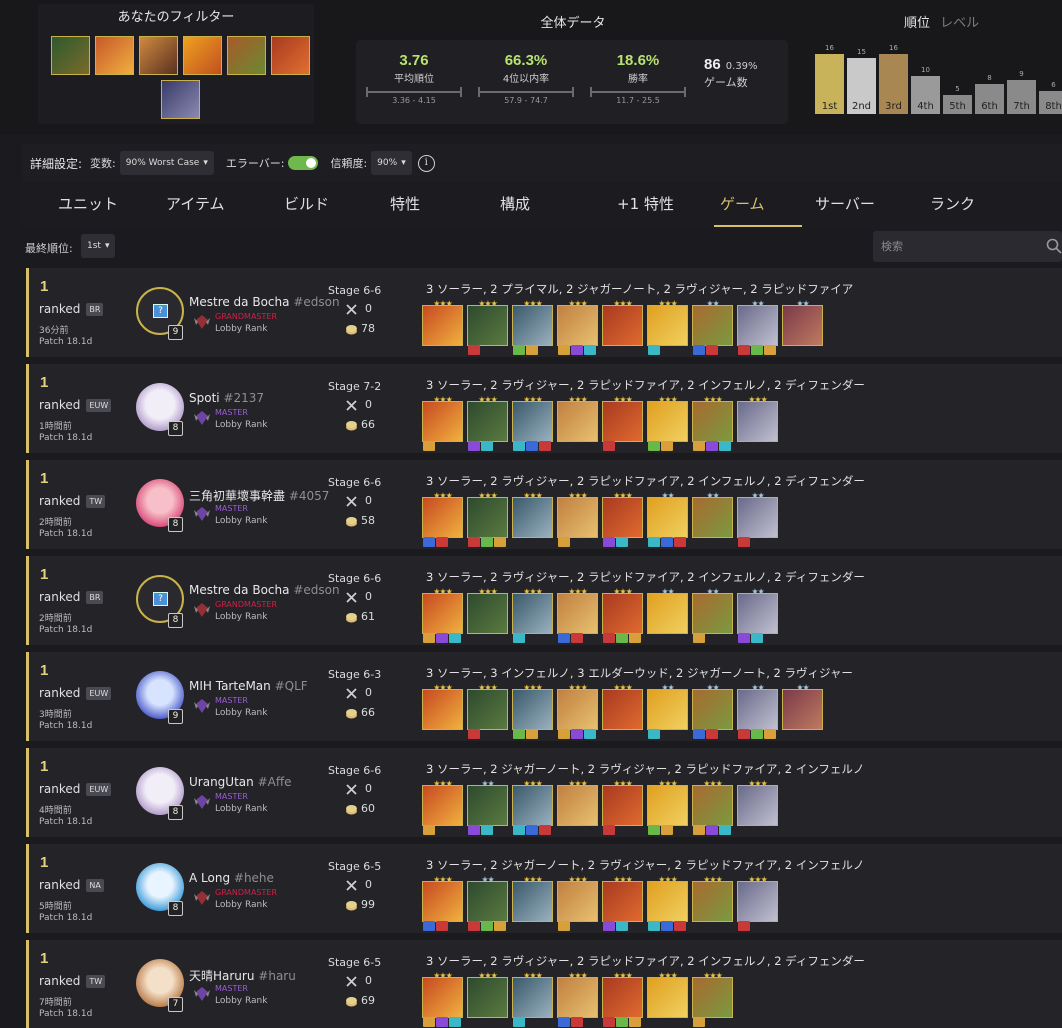 The width and height of the screenshot is (1062, 1028). Describe the element at coordinates (515, 203) in the screenshot. I see `tab-item: 構成` at that location.